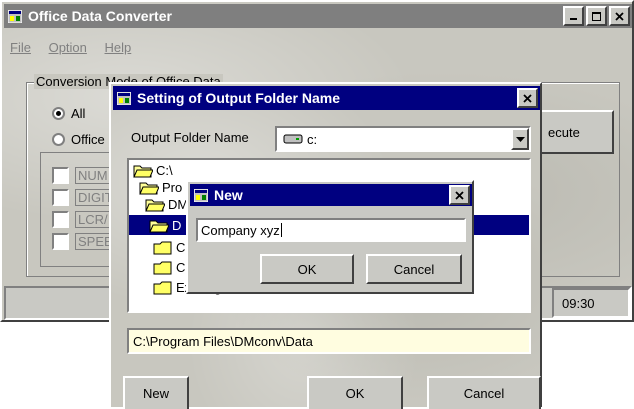 The width and height of the screenshot is (634, 409). I want to click on radio-all-label: All, so click(78, 113).